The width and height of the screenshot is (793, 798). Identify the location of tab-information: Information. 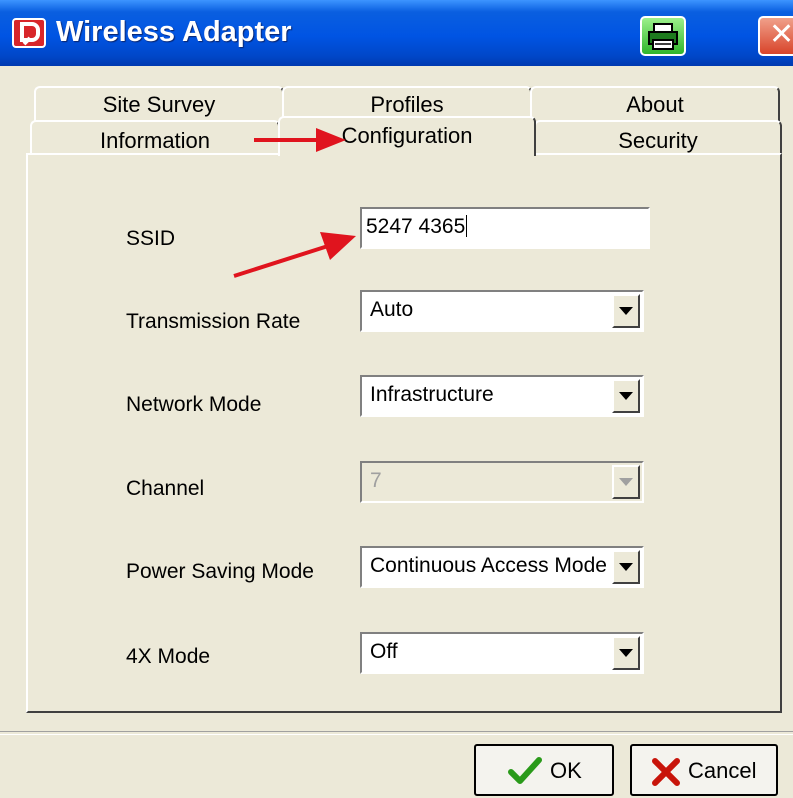
(155, 138).